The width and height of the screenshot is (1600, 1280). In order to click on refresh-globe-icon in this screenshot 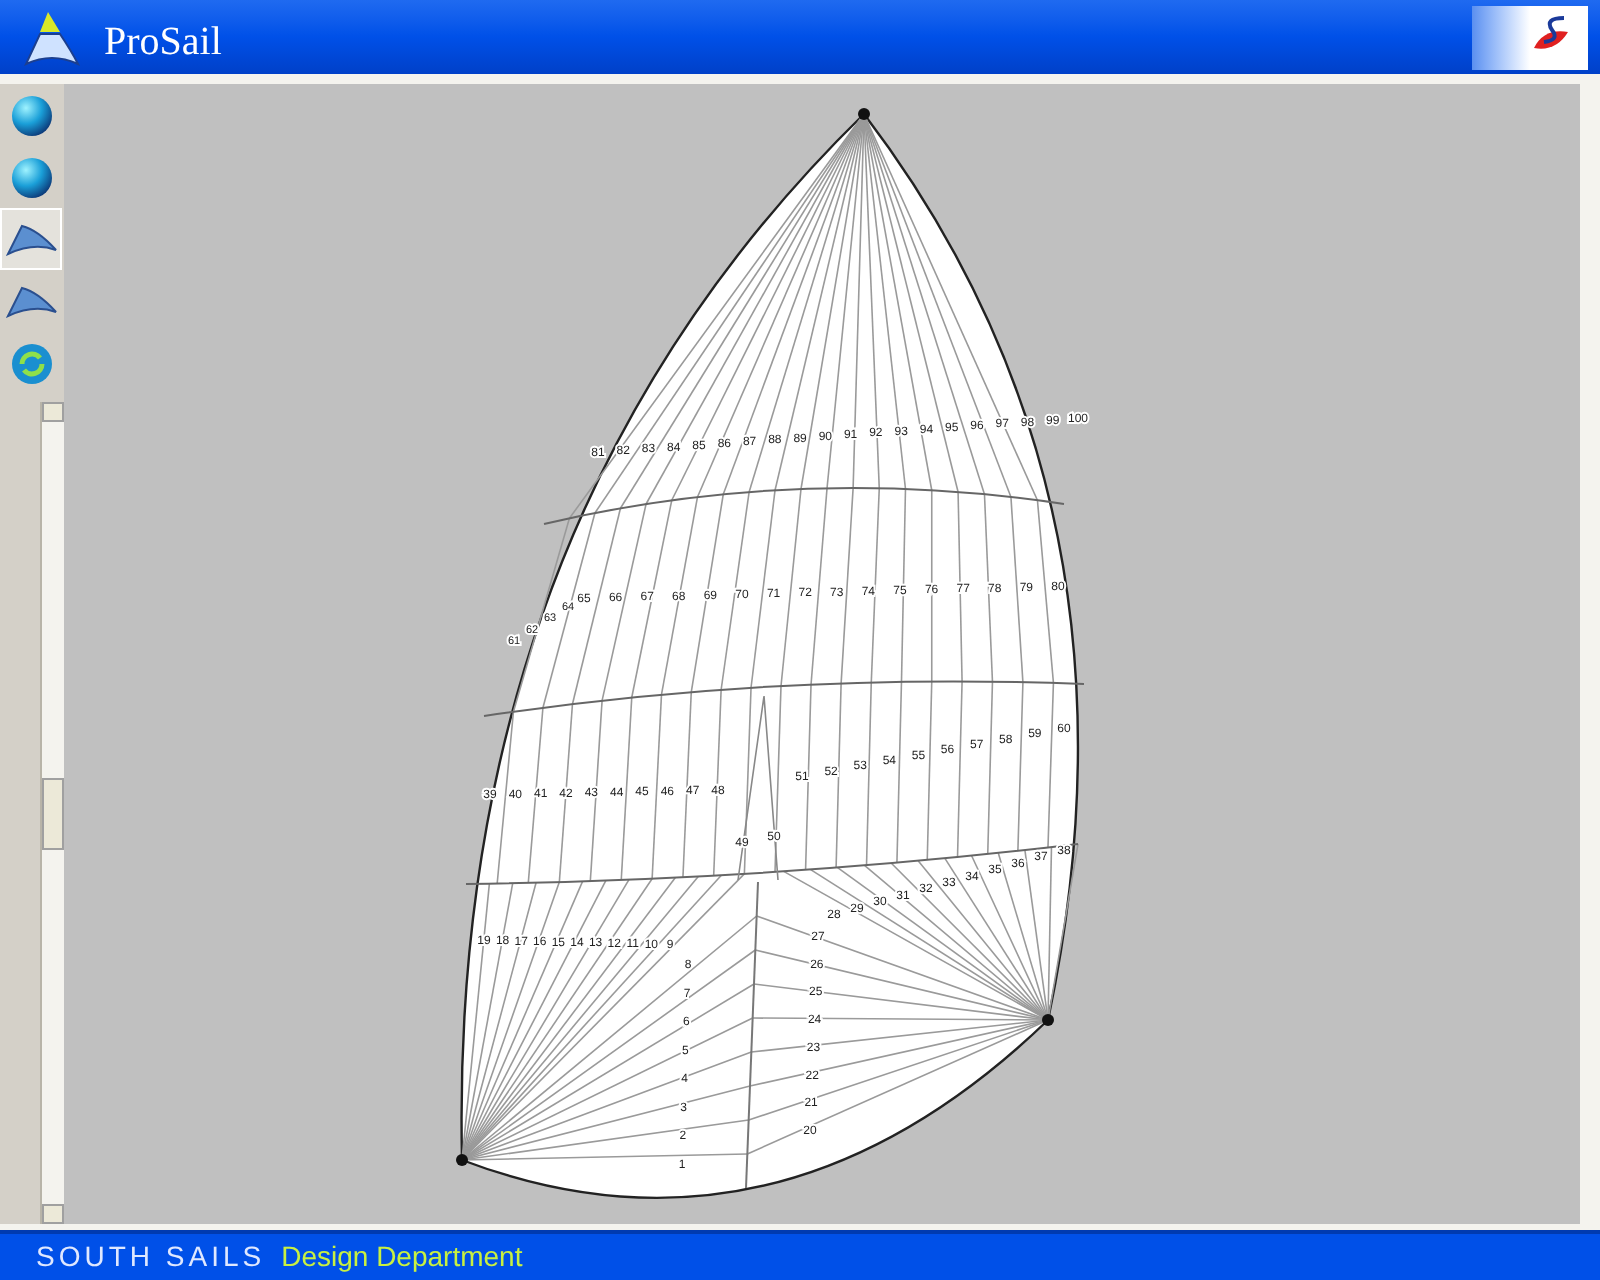, I will do `click(31, 363)`.